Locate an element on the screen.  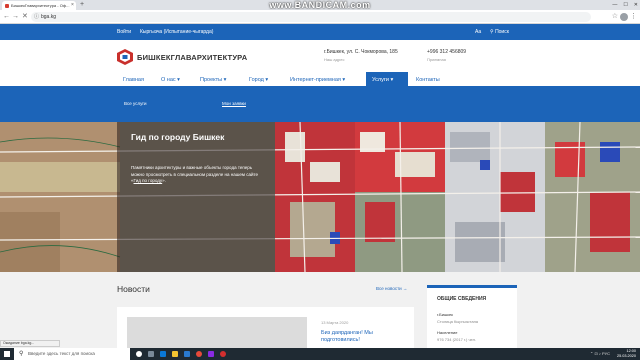
task-view-icon is located at coordinates (151, 354).